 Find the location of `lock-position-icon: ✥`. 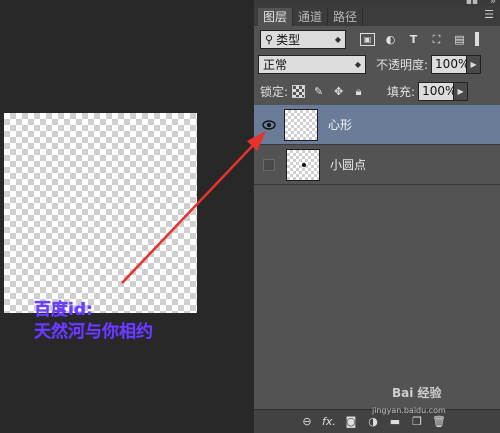

lock-position-icon: ✥ is located at coordinates (338, 91).